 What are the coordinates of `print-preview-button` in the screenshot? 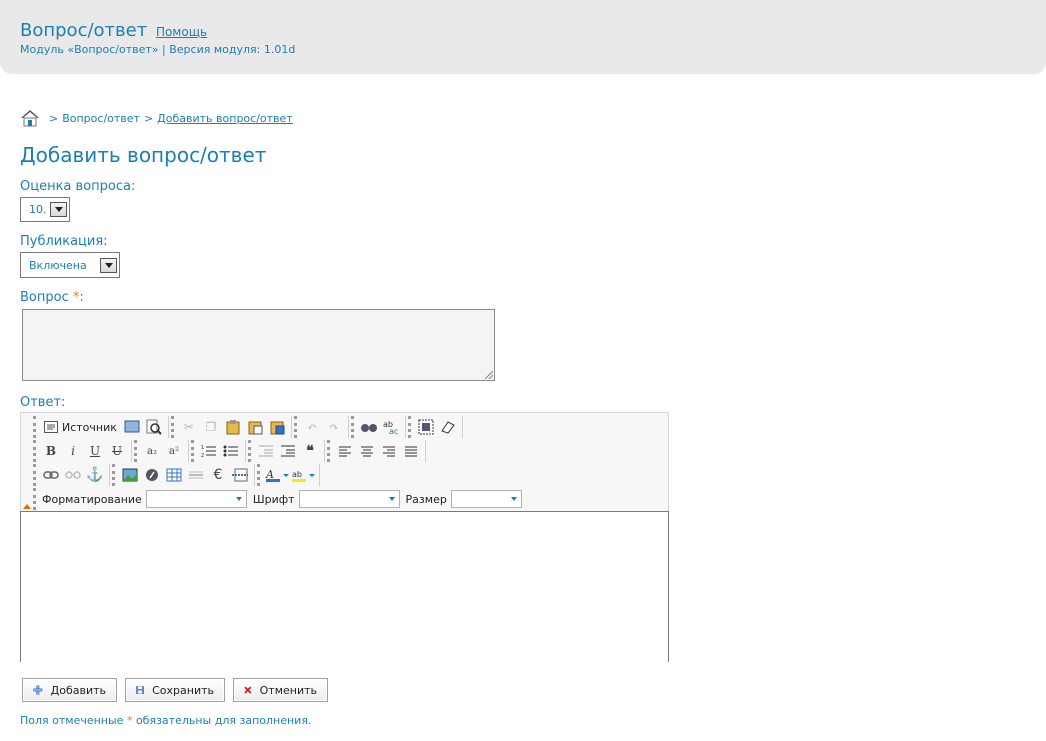 It's located at (154, 427).